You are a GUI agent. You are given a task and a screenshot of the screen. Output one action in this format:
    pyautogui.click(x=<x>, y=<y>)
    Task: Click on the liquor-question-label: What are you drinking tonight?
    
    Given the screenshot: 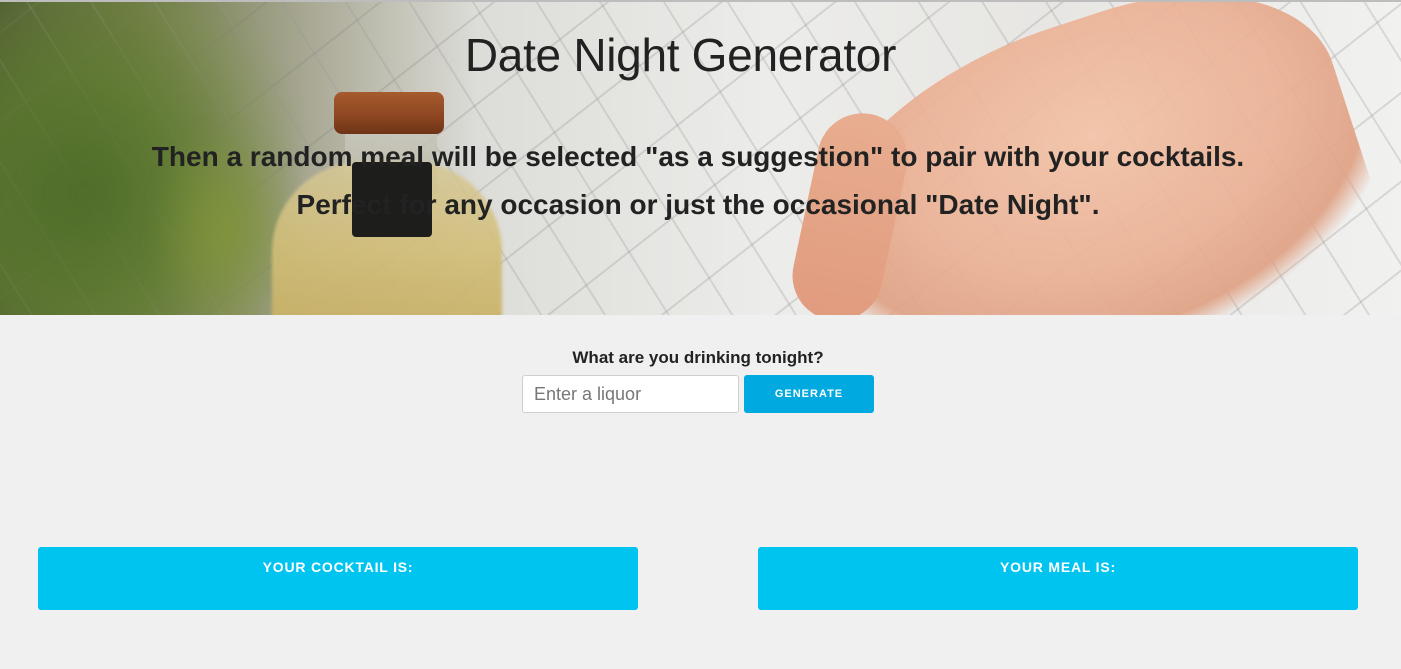 What is the action you would take?
    pyautogui.click(x=698, y=357)
    